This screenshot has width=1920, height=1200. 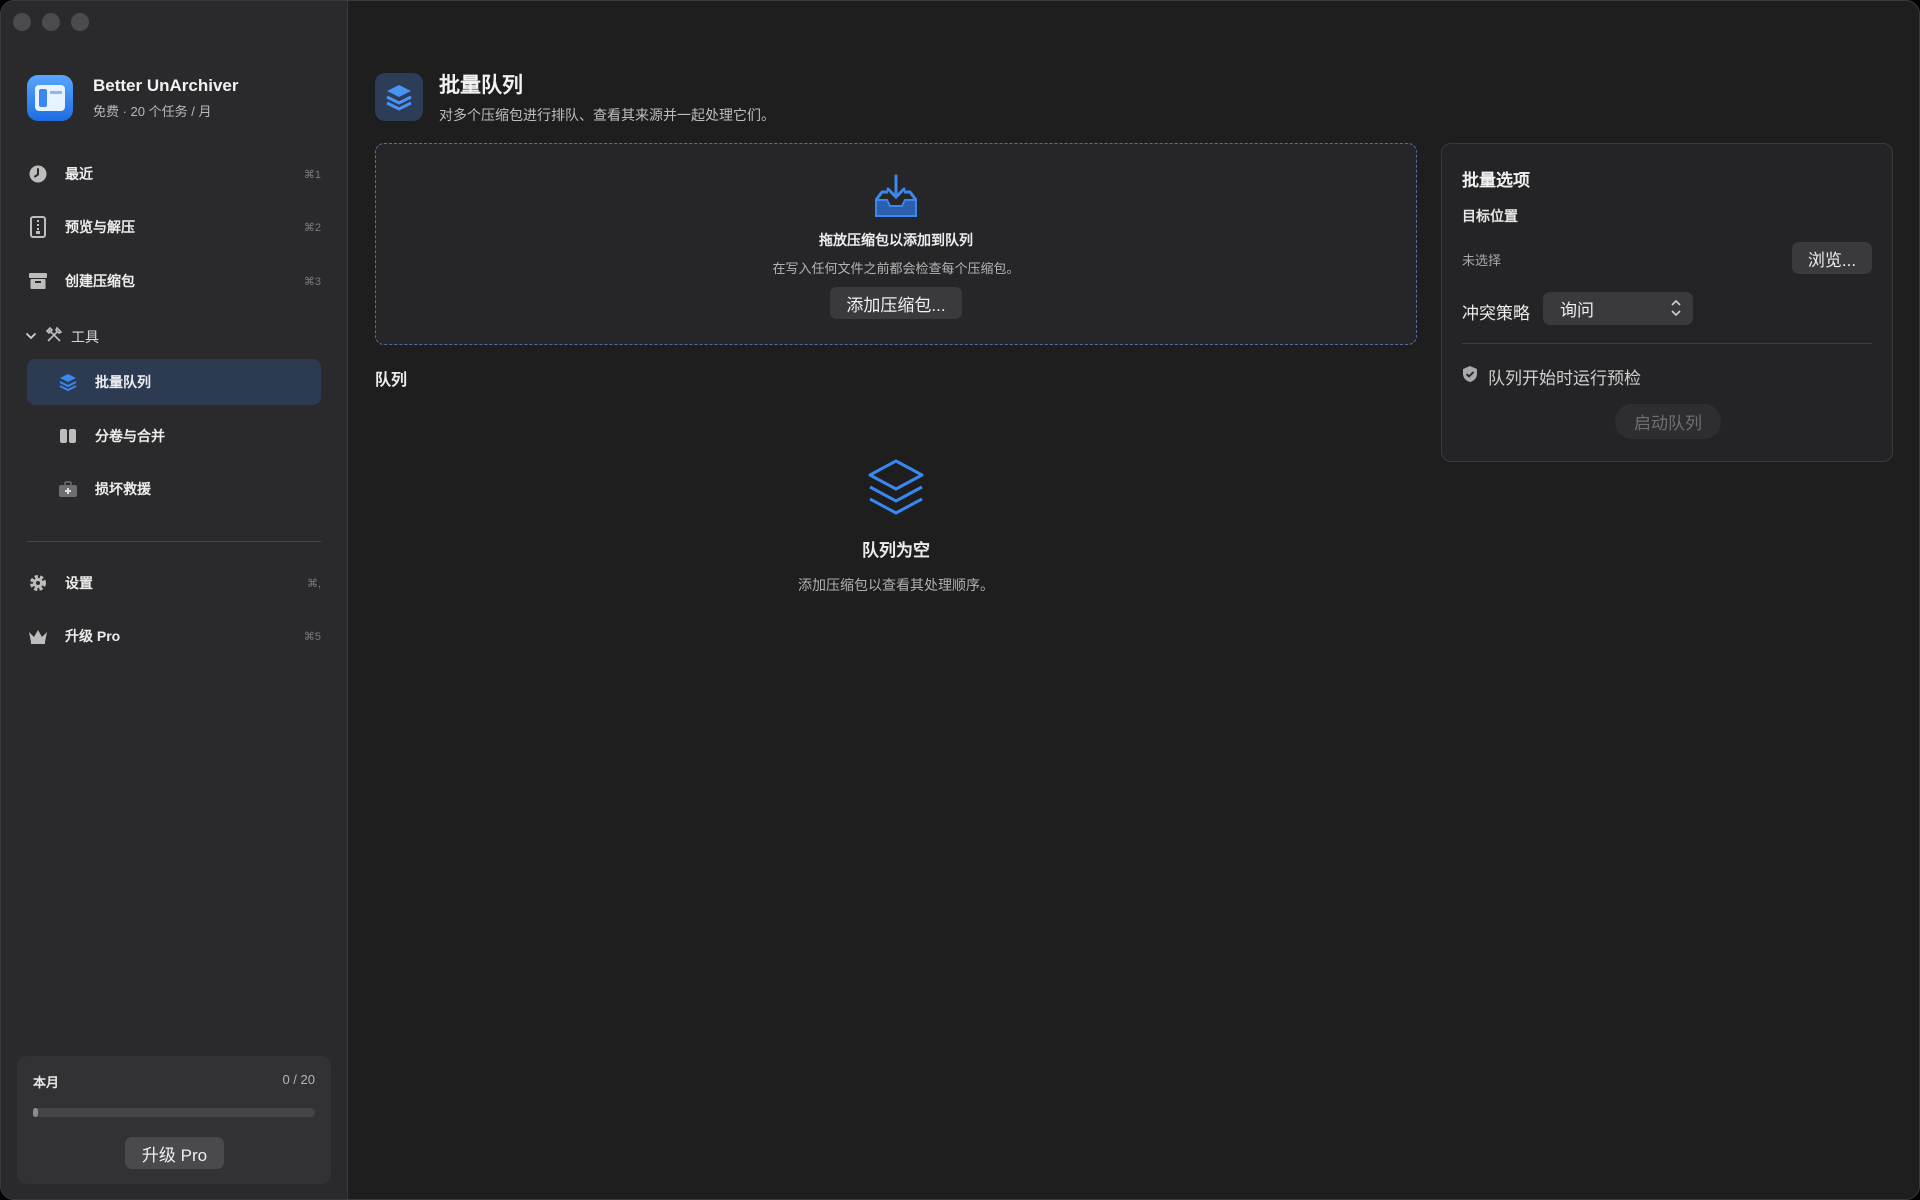 What do you see at coordinates (166, 85) in the screenshot?
I see `app-name: Better UnArchiver` at bounding box center [166, 85].